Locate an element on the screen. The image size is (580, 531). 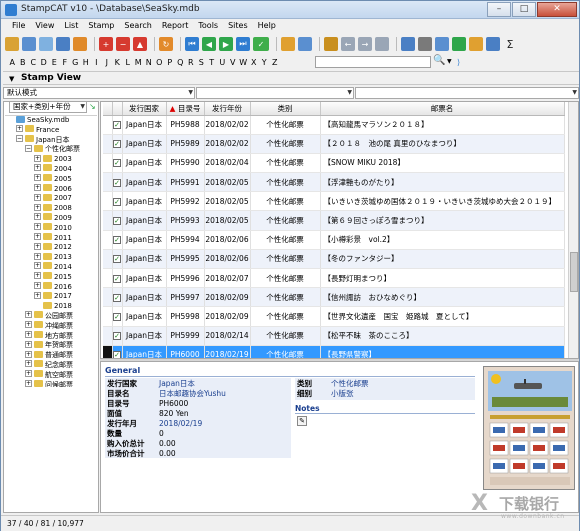
collapse-icon: − is located at coordinates (28, 148).